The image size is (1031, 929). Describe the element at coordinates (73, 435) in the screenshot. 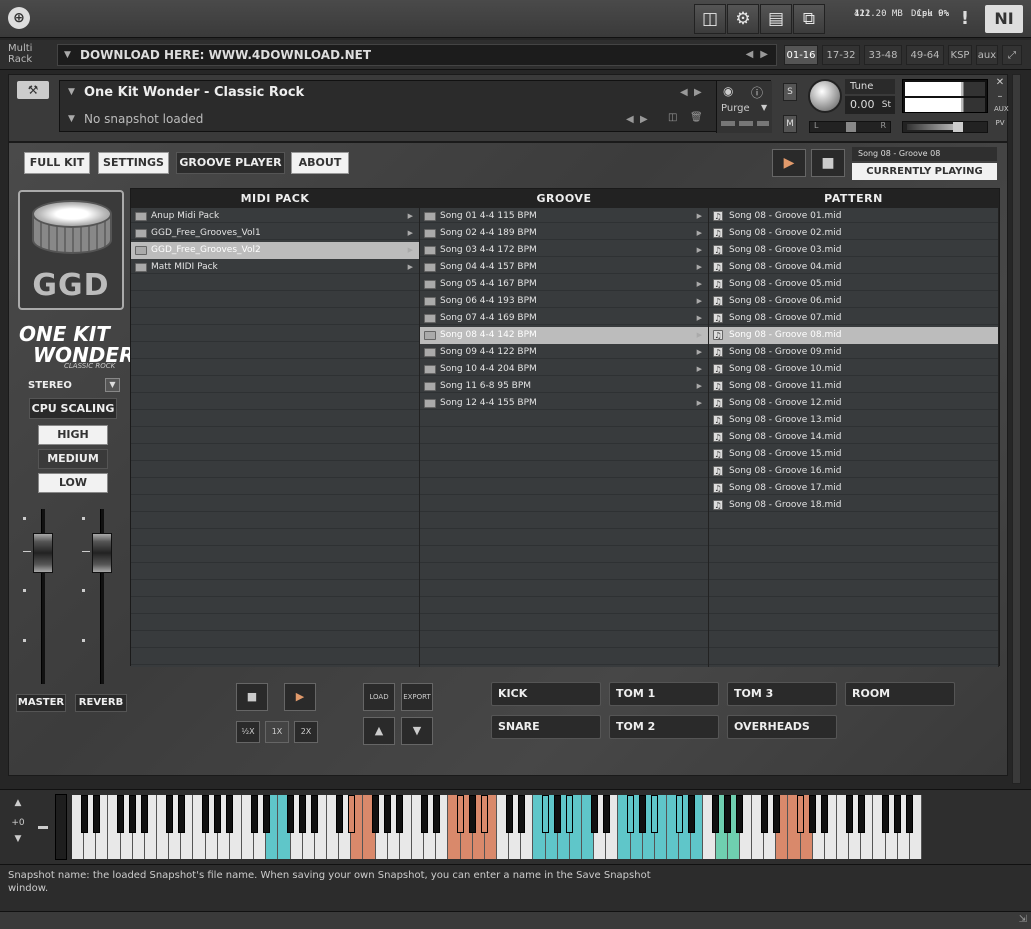

I see `cpu-high-button: HIGH` at that location.